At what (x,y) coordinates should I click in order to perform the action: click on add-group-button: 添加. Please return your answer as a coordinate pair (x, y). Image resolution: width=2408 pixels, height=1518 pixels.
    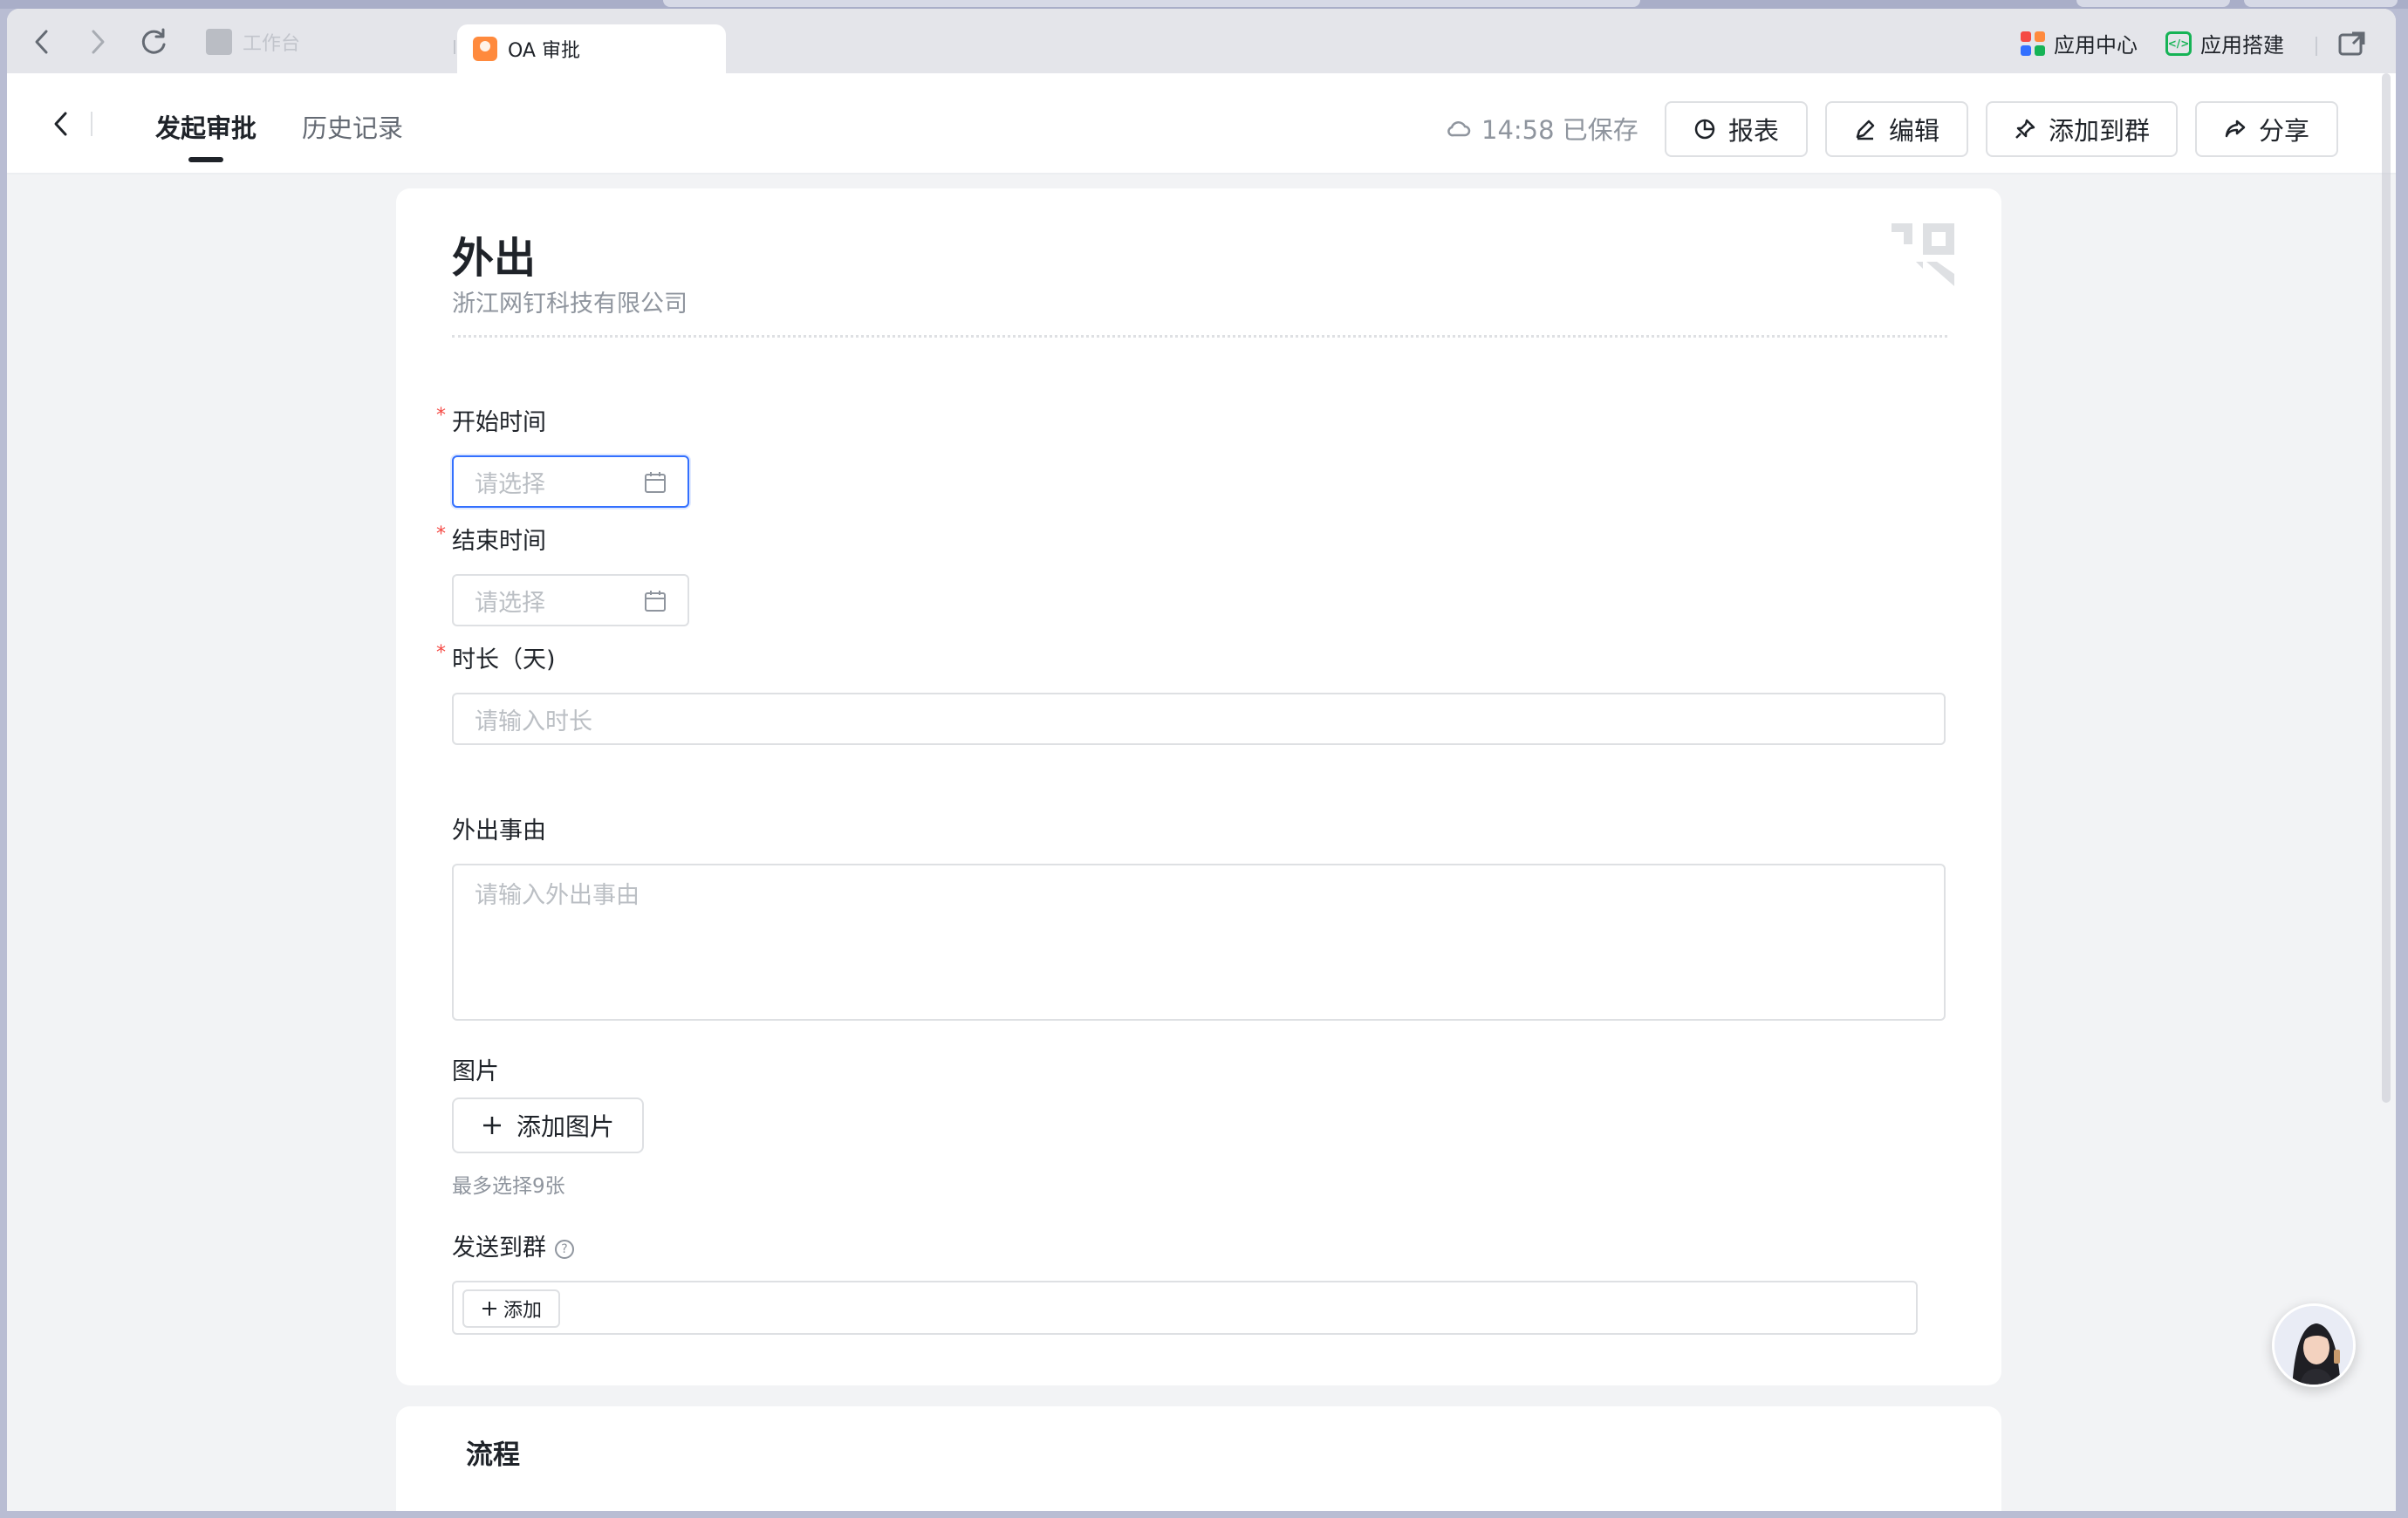
    Looking at the image, I should click on (511, 1308).